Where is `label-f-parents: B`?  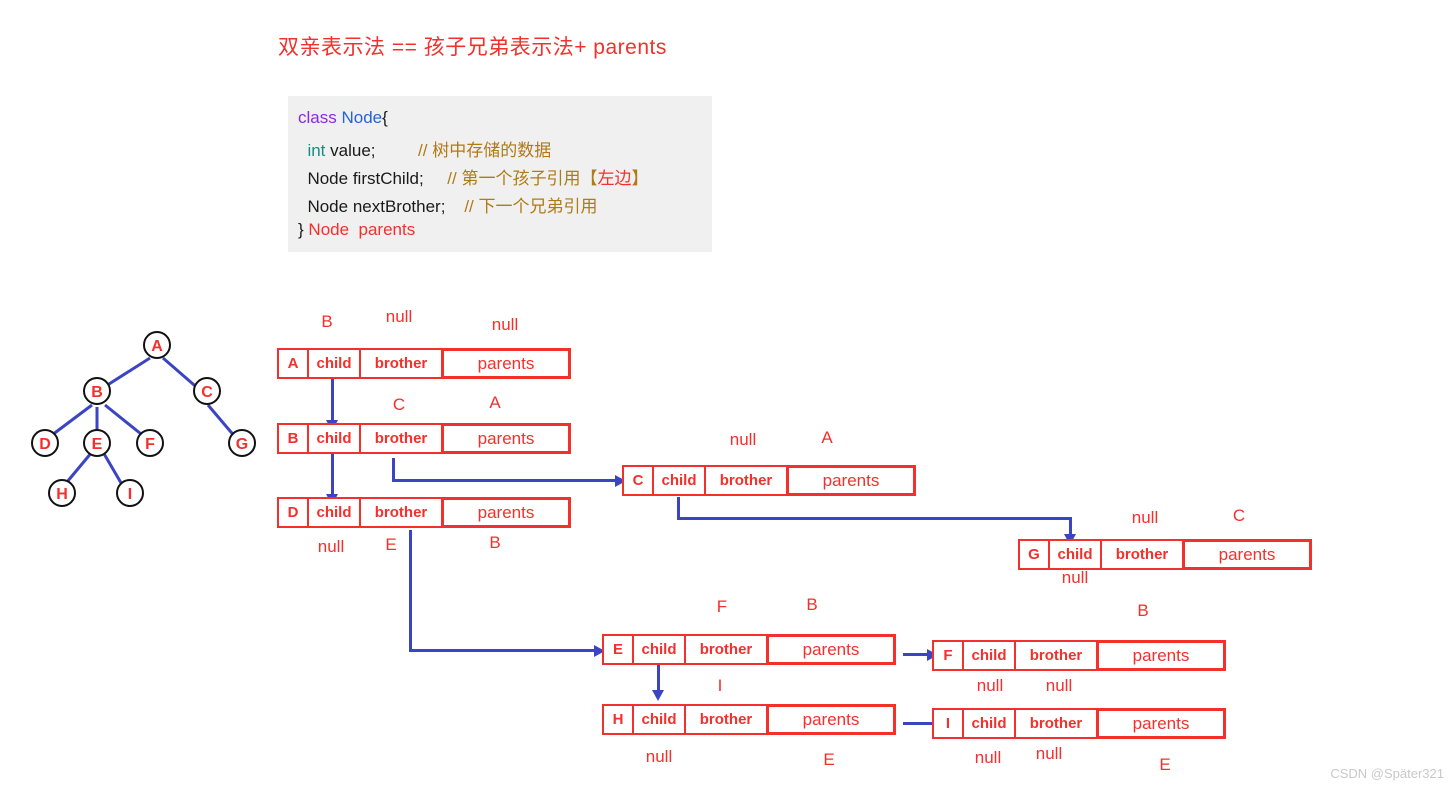
label-f-parents: B is located at coordinates (1143, 610).